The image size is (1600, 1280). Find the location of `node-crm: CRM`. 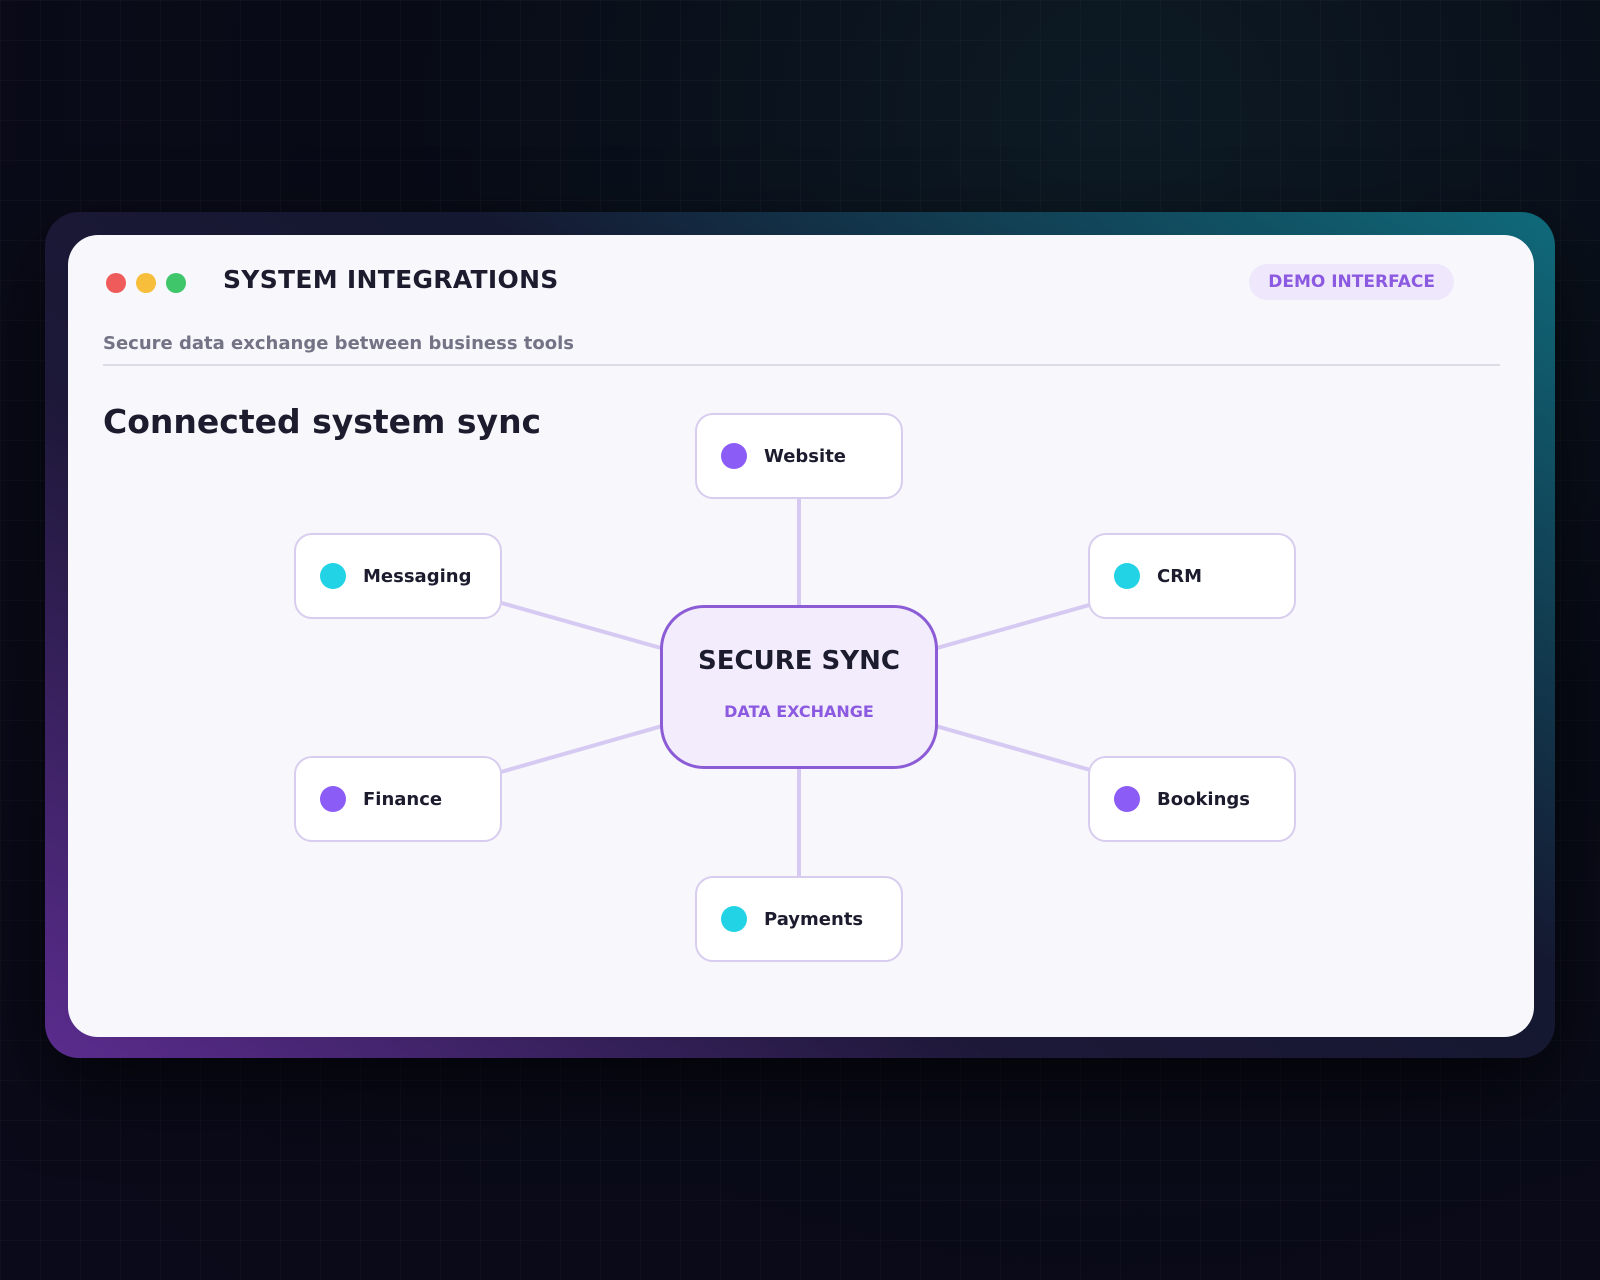

node-crm: CRM is located at coordinates (1192, 576).